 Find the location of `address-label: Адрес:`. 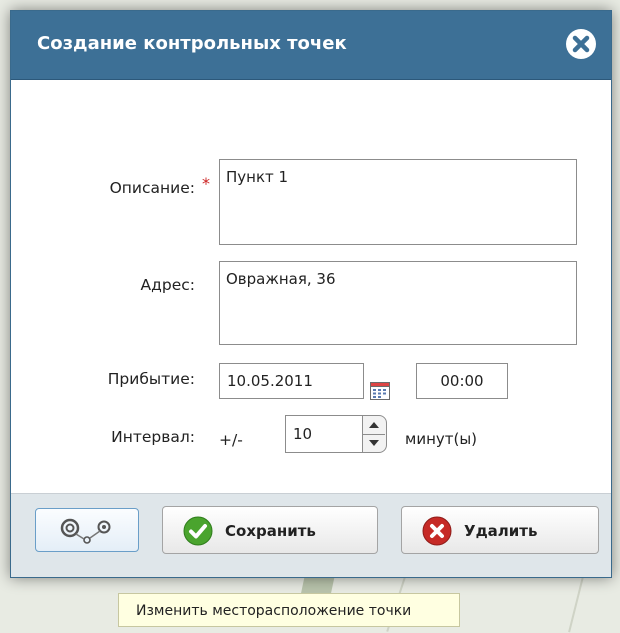

address-label: Адрес: is located at coordinates (167, 285).